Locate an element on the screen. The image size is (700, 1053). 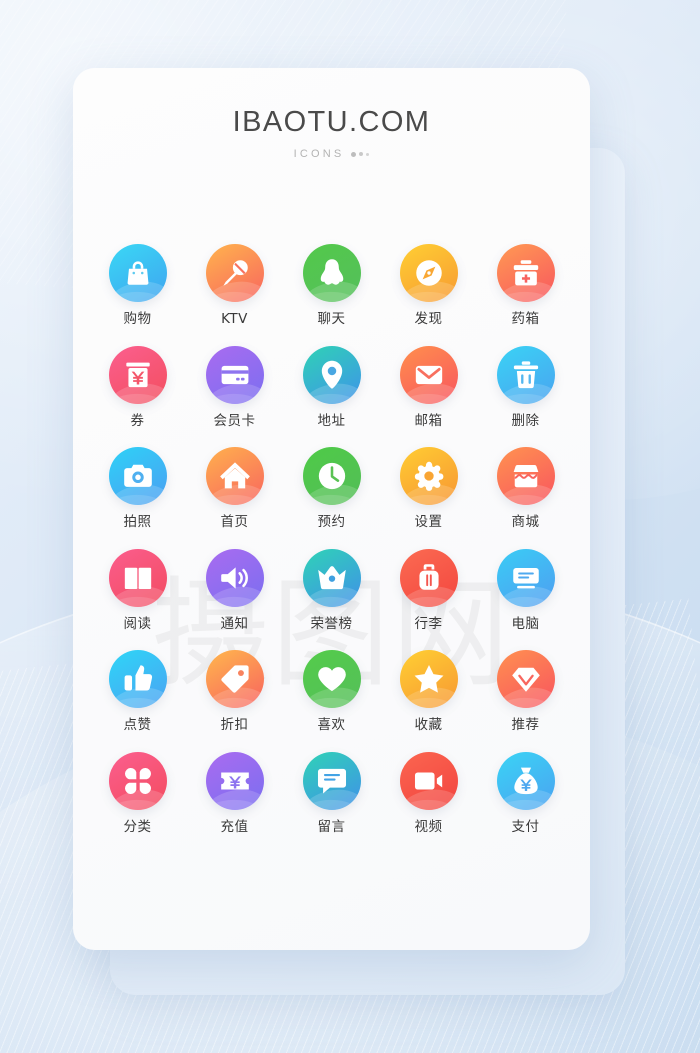
icon-cell: 拍照 is located at coordinates (137, 488).